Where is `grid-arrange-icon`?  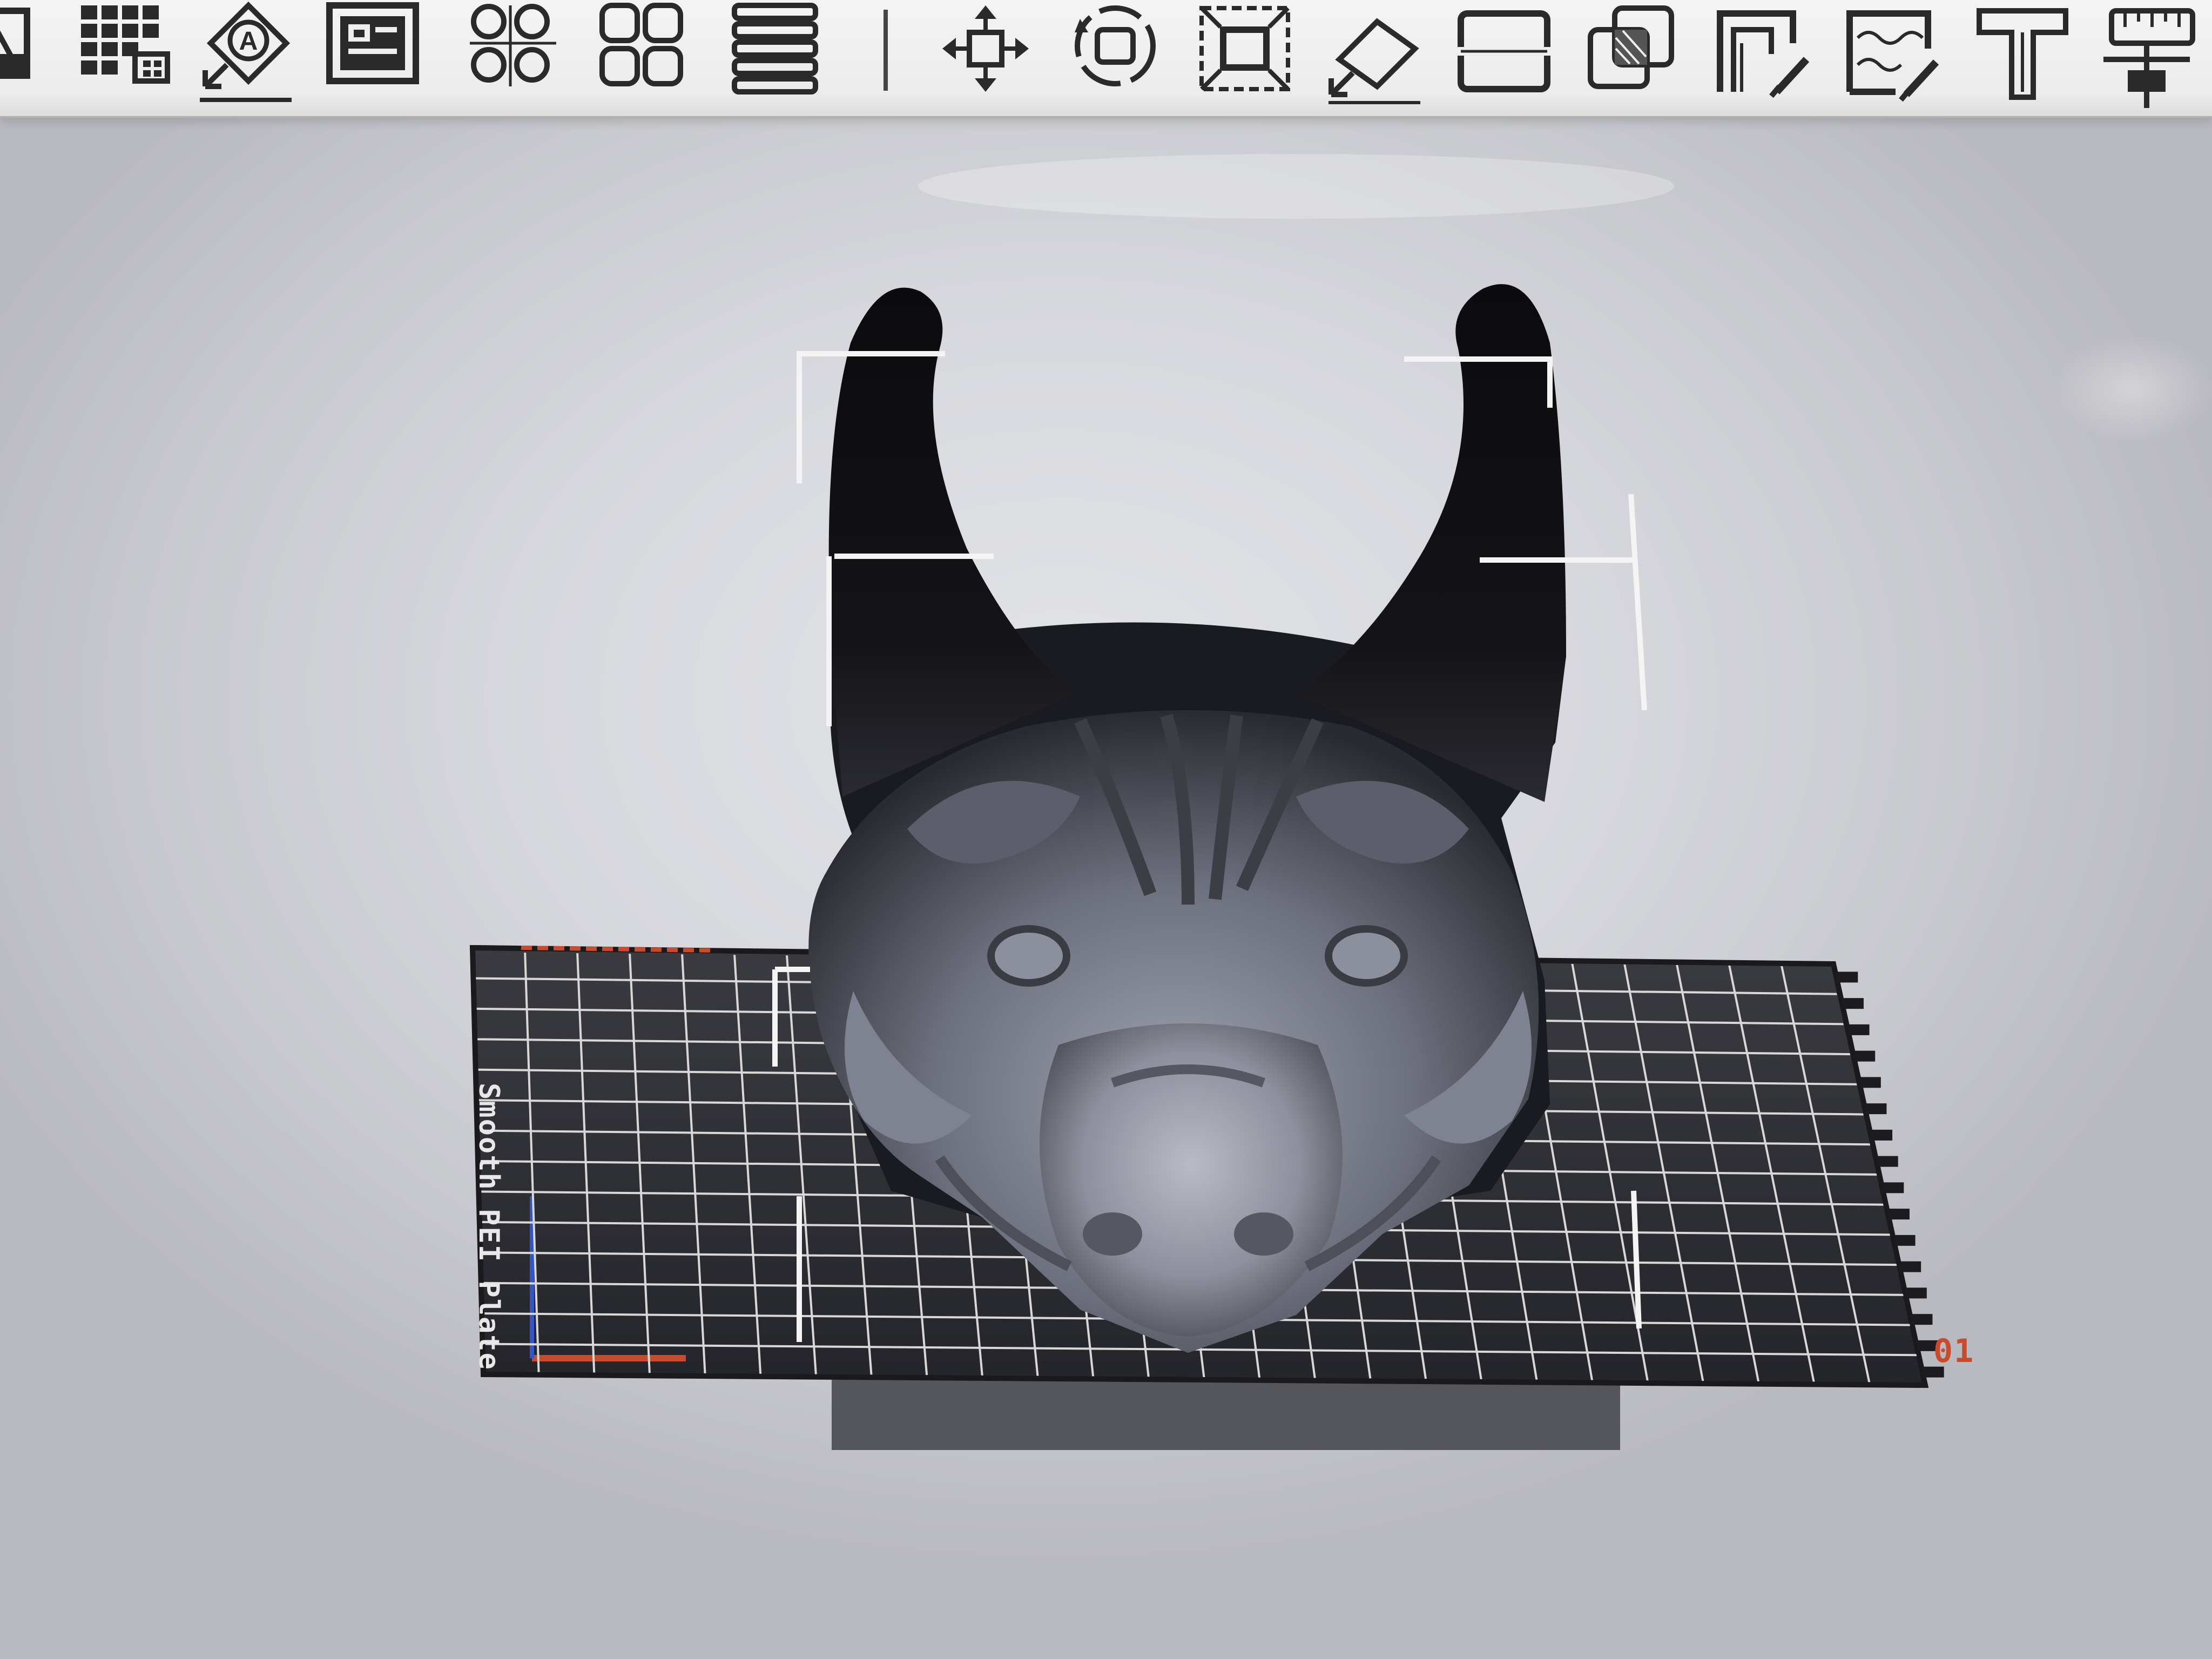
grid-arrange-icon is located at coordinates (127, 54).